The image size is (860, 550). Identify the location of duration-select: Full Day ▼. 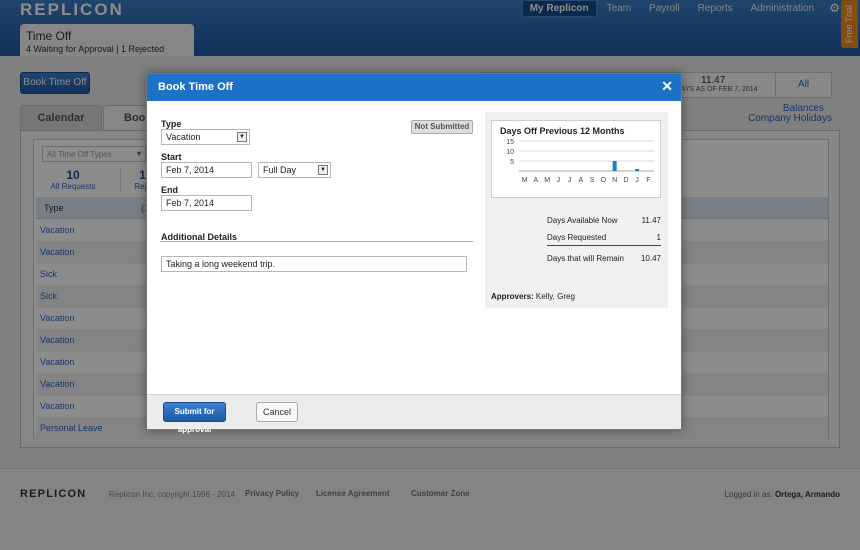
(294, 170).